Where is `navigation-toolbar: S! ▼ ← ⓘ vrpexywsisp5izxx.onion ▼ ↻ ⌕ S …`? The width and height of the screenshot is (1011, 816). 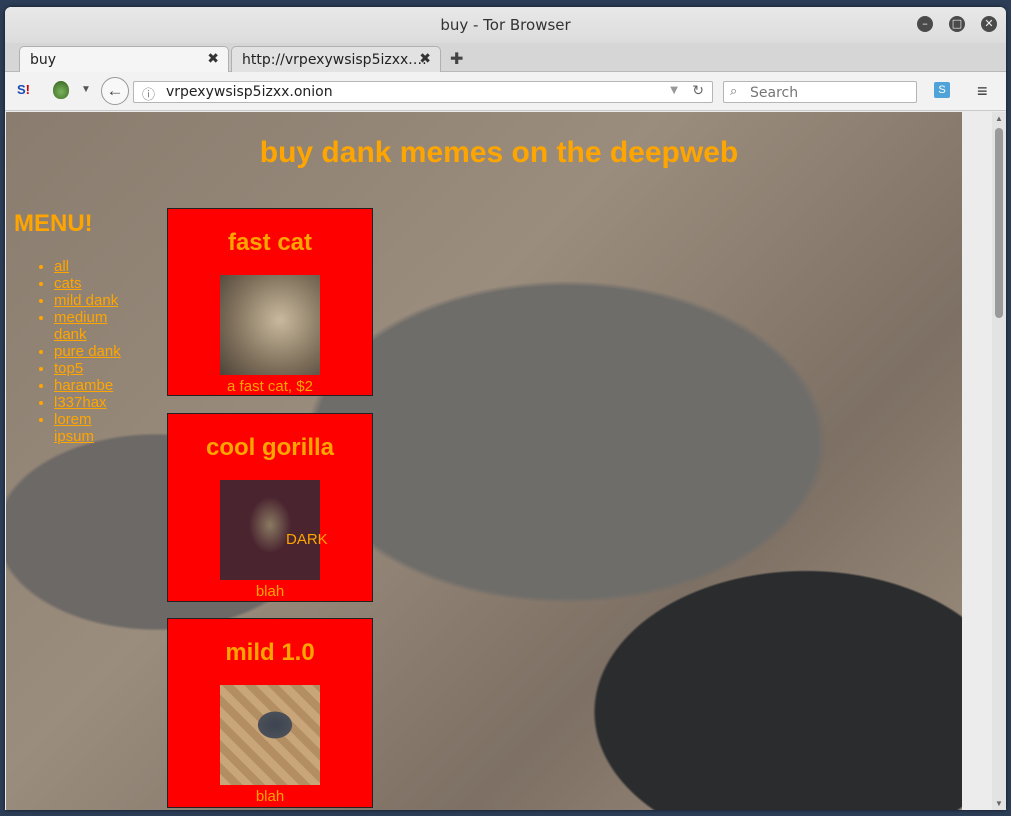
navigation-toolbar: S! ▼ ← ⓘ vrpexywsisp5izxx.onion ▼ ↻ ⌕ S … is located at coordinates (505, 91).